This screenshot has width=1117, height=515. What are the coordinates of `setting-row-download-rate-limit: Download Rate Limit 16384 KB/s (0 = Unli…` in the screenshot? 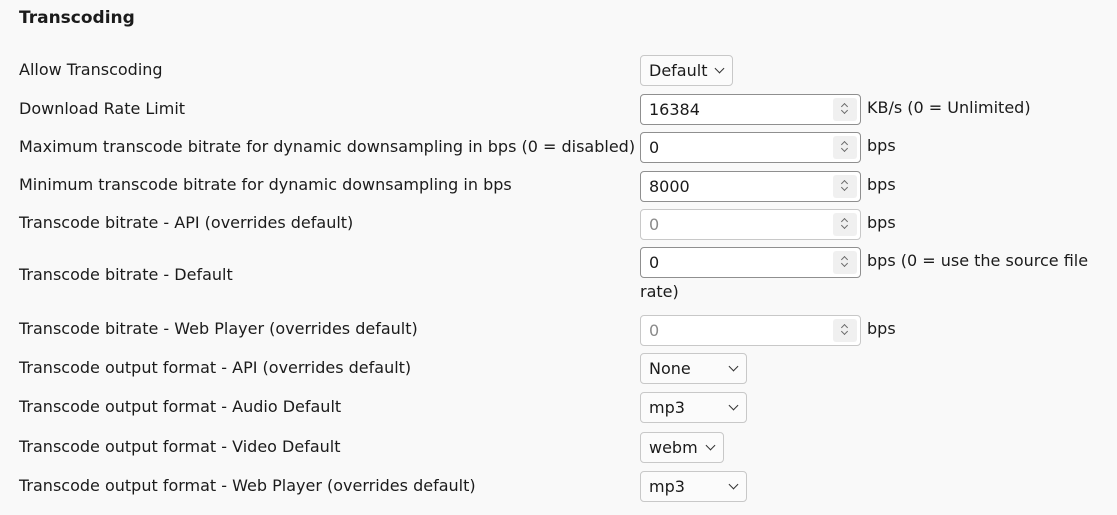 It's located at (558, 109).